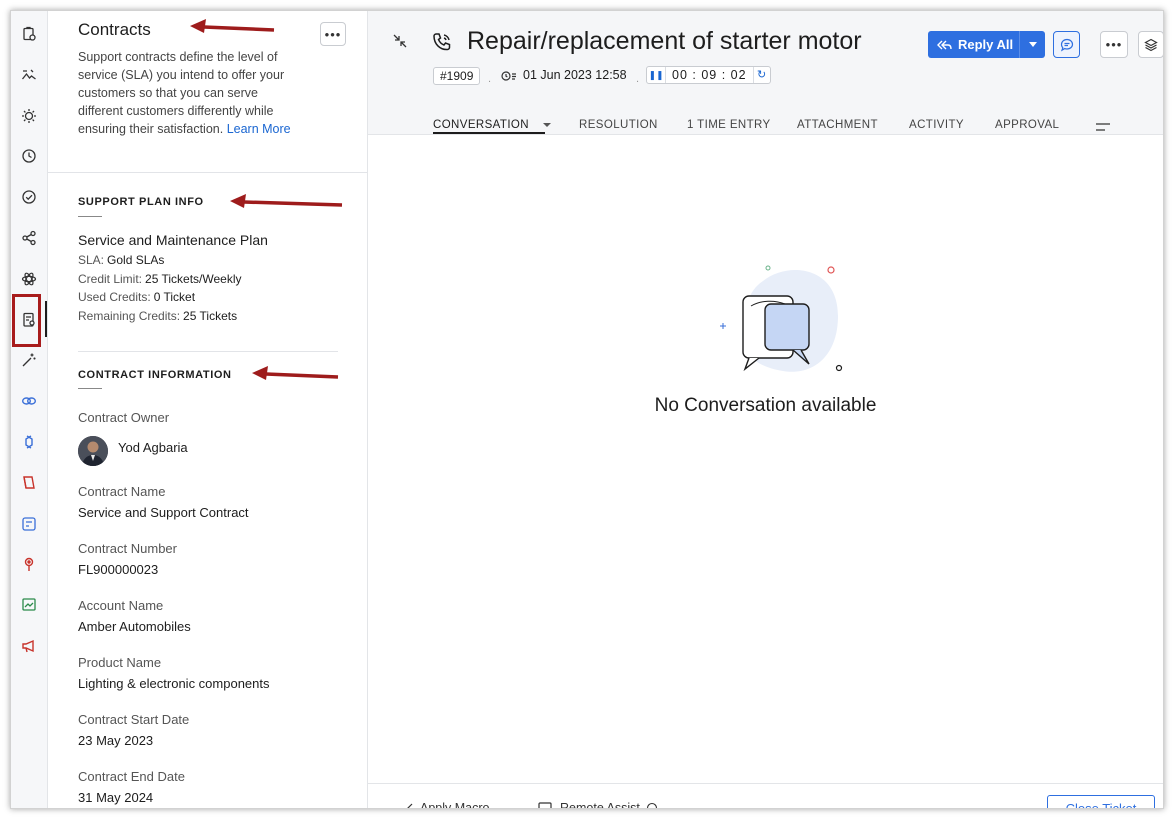 The height and width of the screenshot is (818, 1173). I want to click on highlight-box, so click(26, 320).